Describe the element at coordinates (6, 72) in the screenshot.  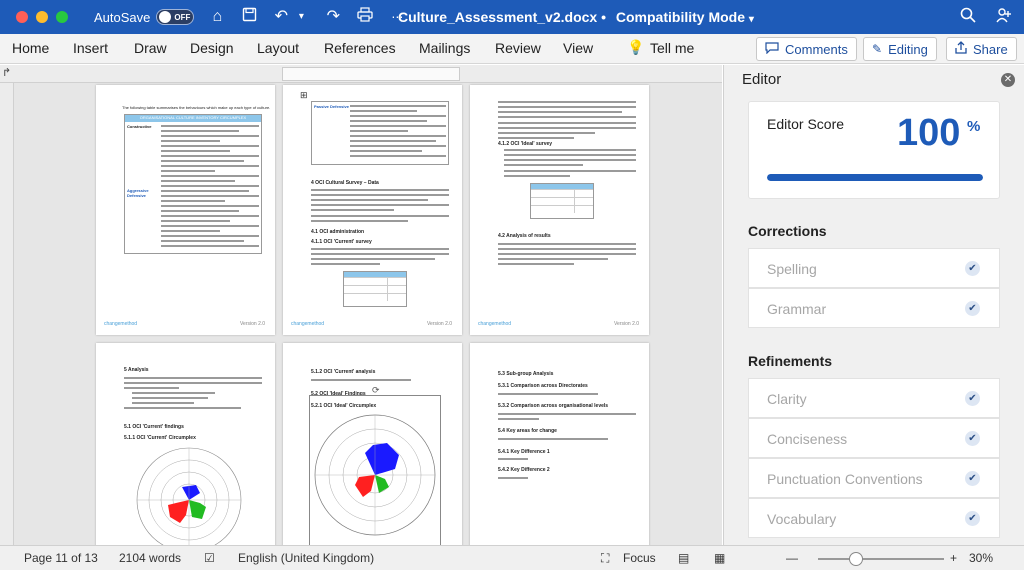
I see `tab-selector-icon: ↱` at that location.